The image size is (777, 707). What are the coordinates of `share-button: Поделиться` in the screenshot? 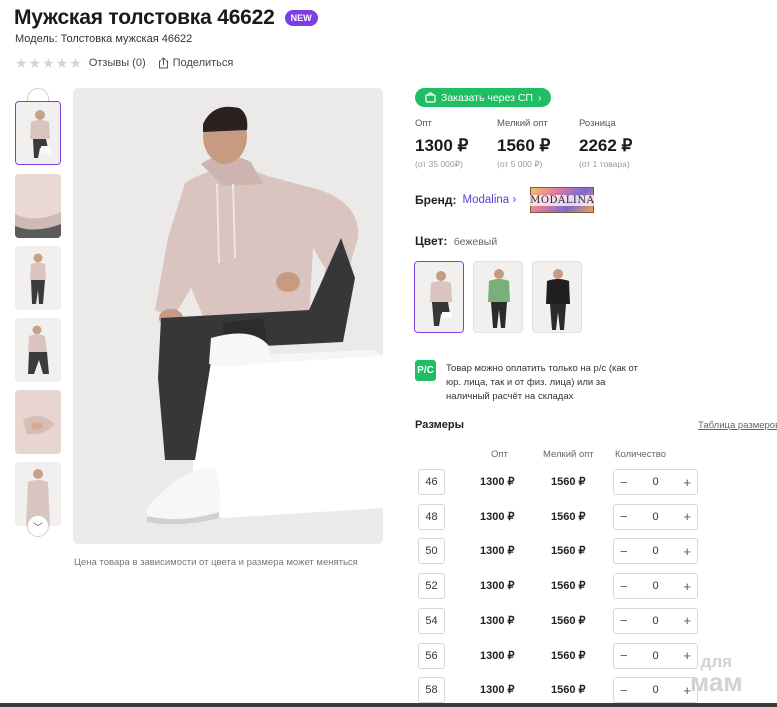 It's located at (196, 63).